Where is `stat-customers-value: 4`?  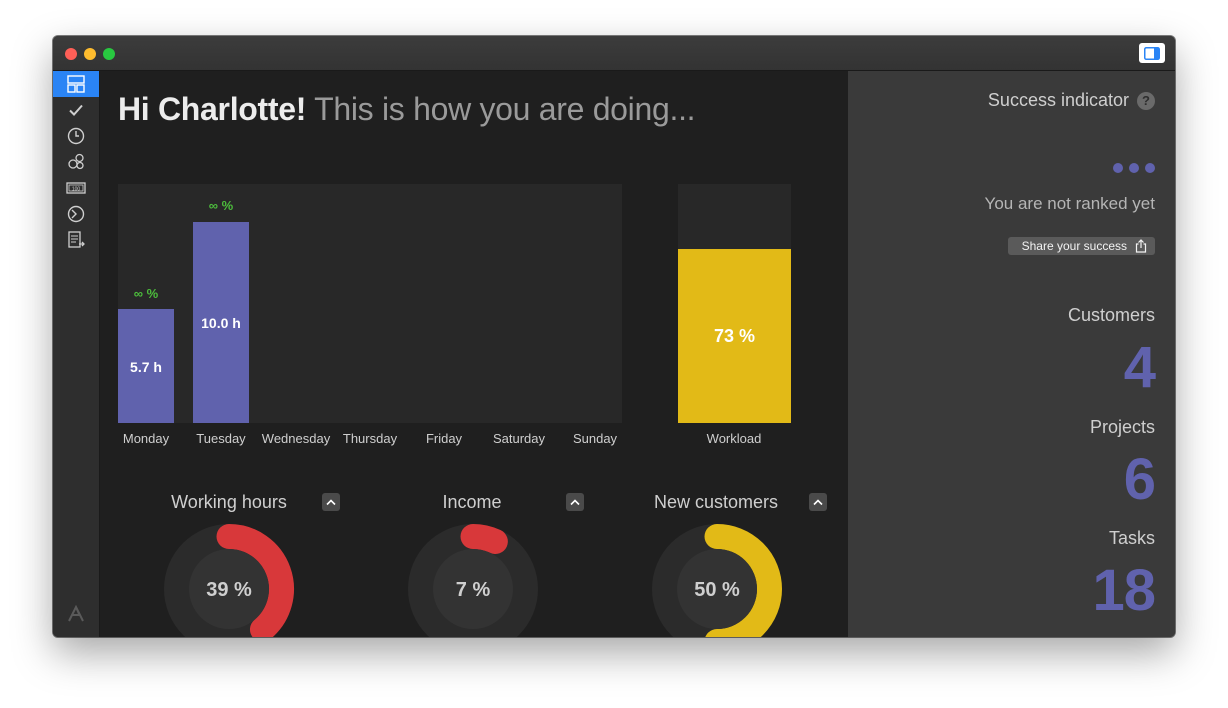 stat-customers-value: 4 is located at coordinates (1139, 367).